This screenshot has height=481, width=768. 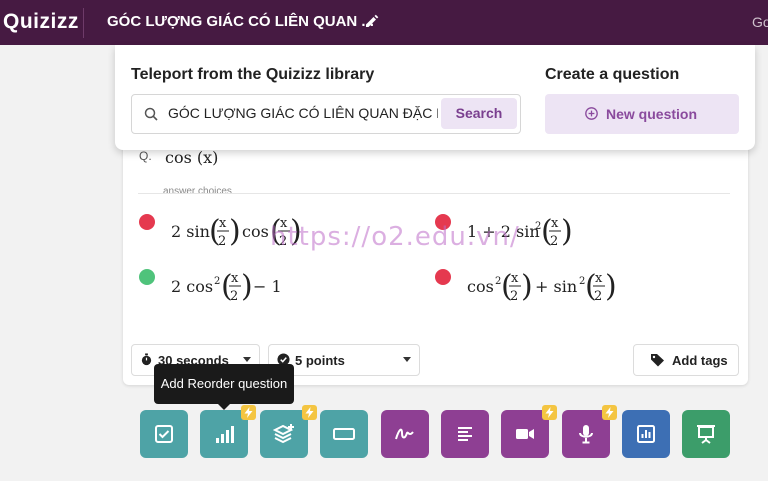 What do you see at coordinates (525, 434) in the screenshot?
I see `video-camera-icon` at bounding box center [525, 434].